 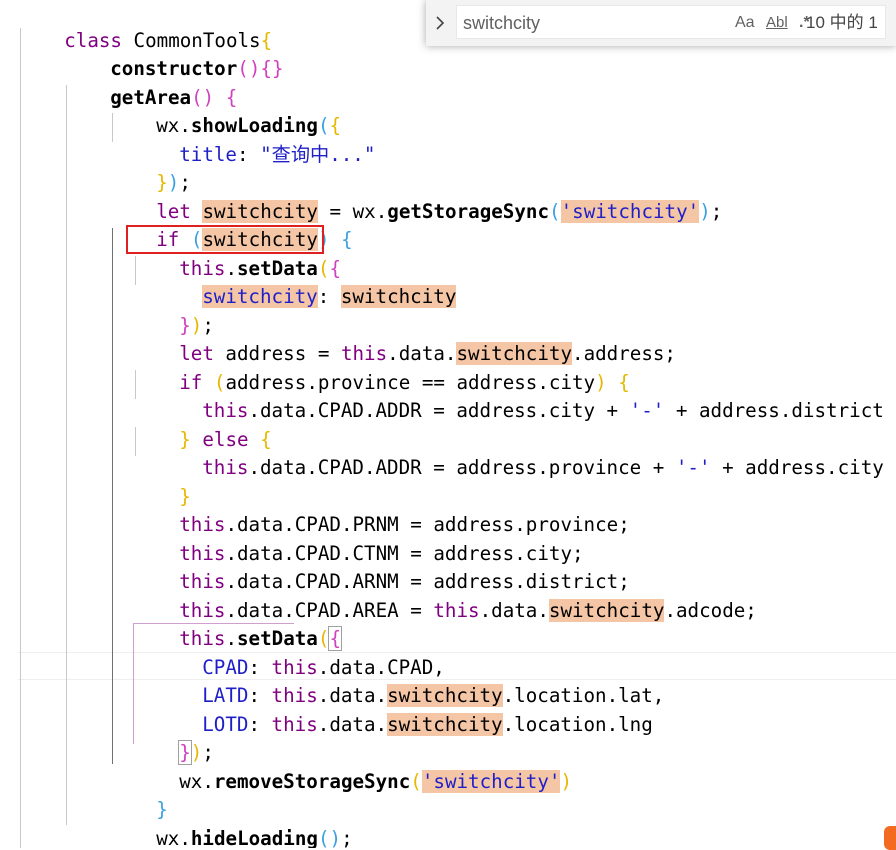 What do you see at coordinates (710, 610) in the screenshot?
I see `token: .adcode;` at bounding box center [710, 610].